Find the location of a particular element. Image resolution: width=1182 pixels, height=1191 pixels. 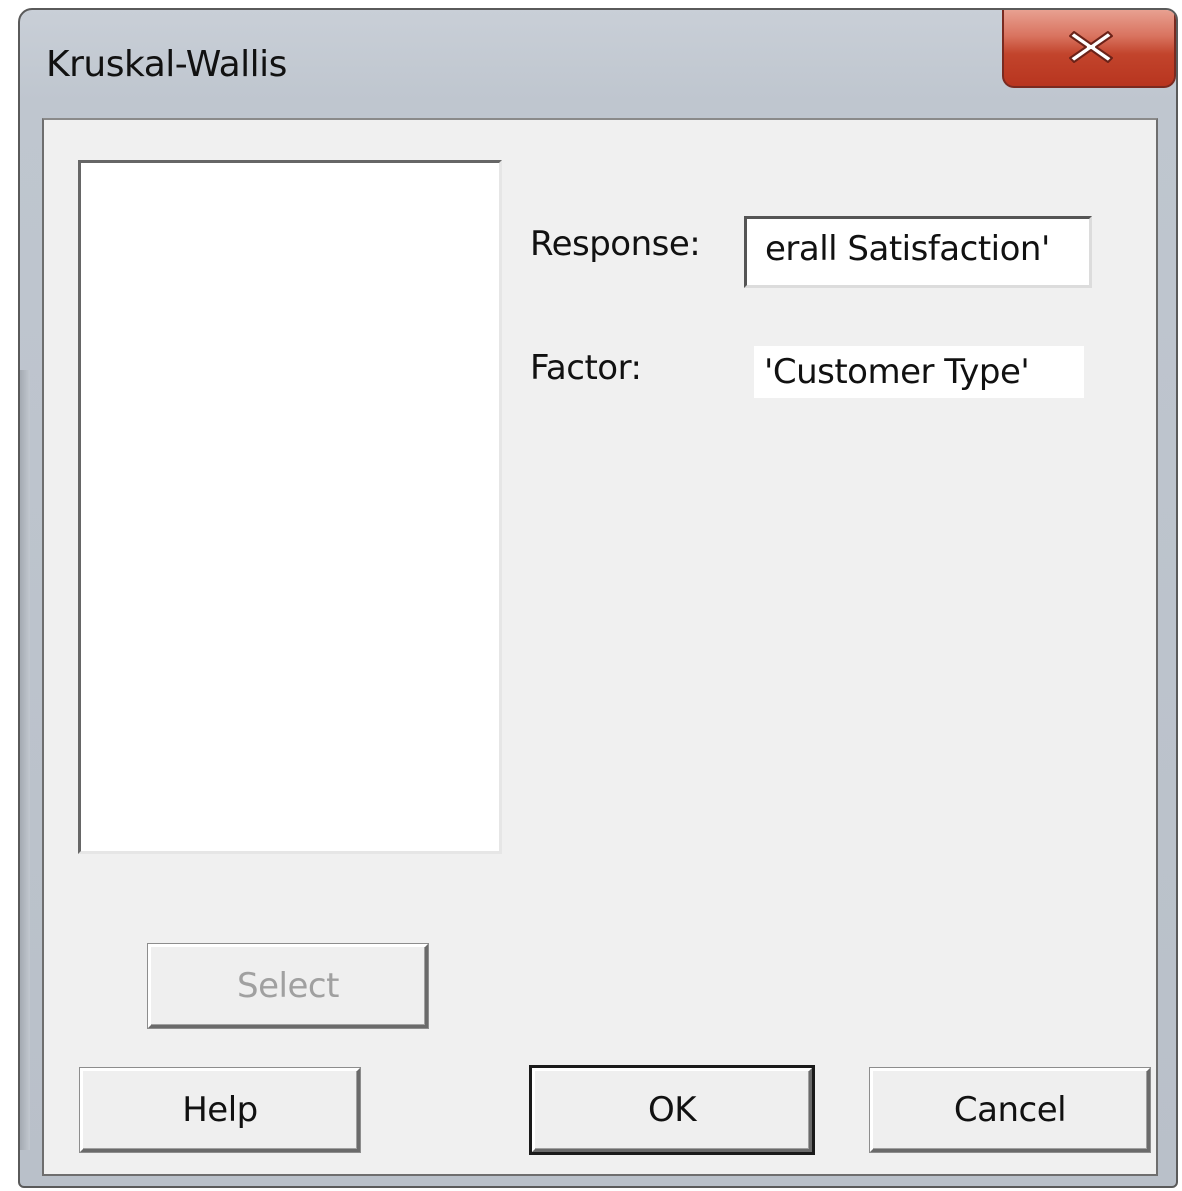

response-input: erall Satisfaction' is located at coordinates (918, 252).